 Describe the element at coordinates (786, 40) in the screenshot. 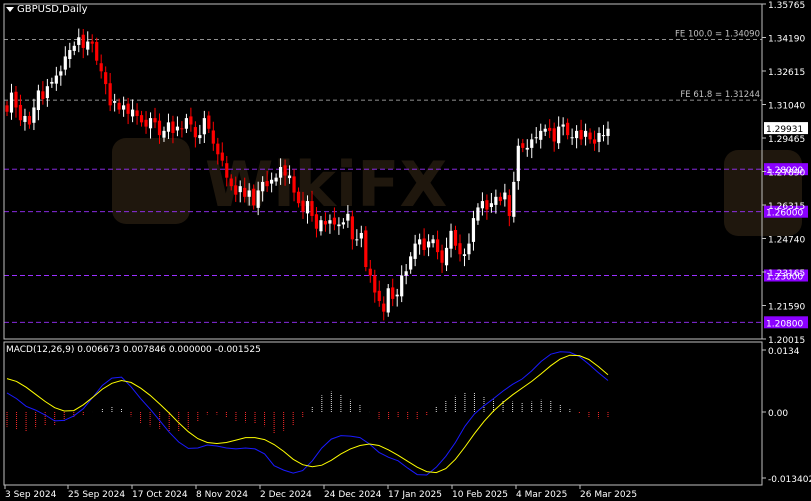

I see `price-tick-label: 1.34190` at that location.